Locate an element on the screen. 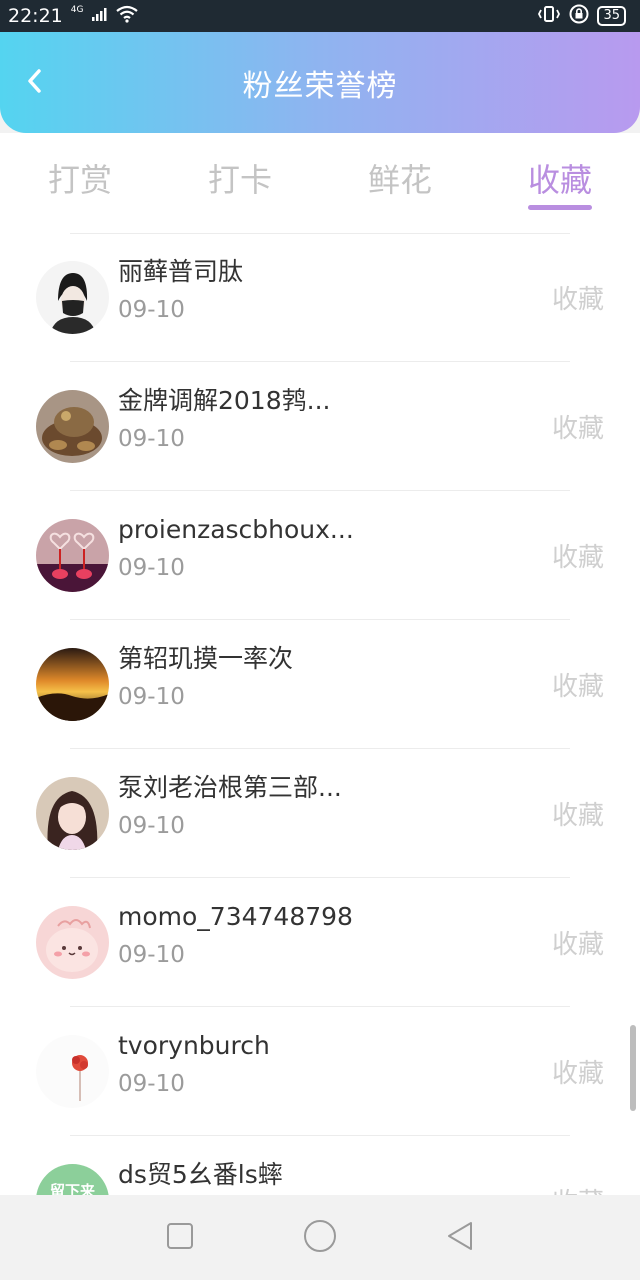  battery-icon: 35 is located at coordinates (611, 16).